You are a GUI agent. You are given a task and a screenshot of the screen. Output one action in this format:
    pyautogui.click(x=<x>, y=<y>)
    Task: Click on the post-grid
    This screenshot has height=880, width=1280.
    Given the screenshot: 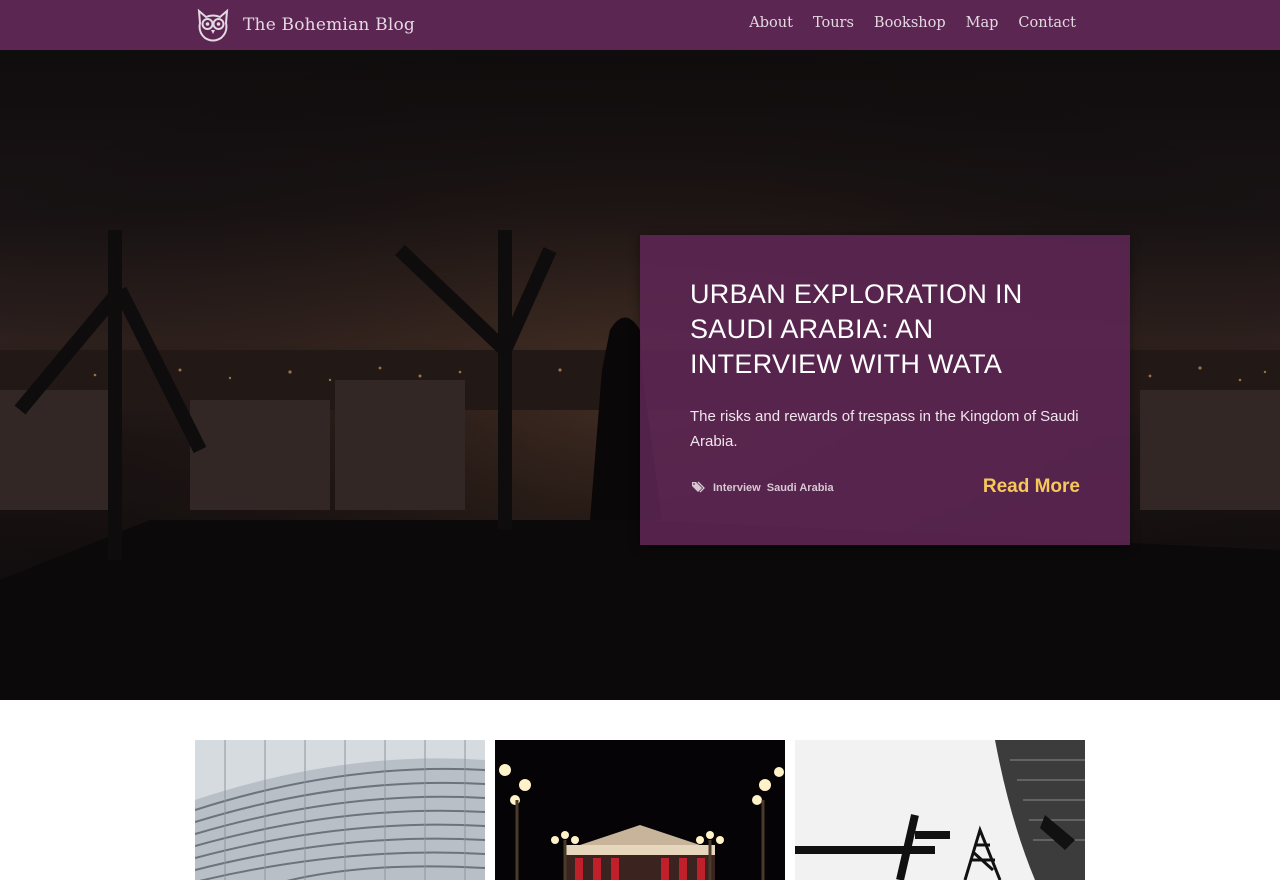 What is the action you would take?
    pyautogui.click(x=640, y=810)
    